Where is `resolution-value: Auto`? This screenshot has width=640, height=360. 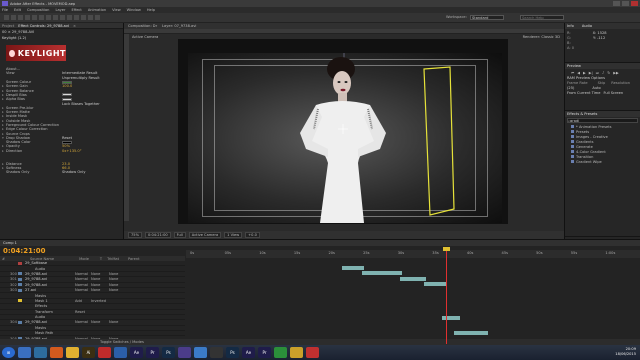 resolution-value: Auto is located at coordinates (596, 88).